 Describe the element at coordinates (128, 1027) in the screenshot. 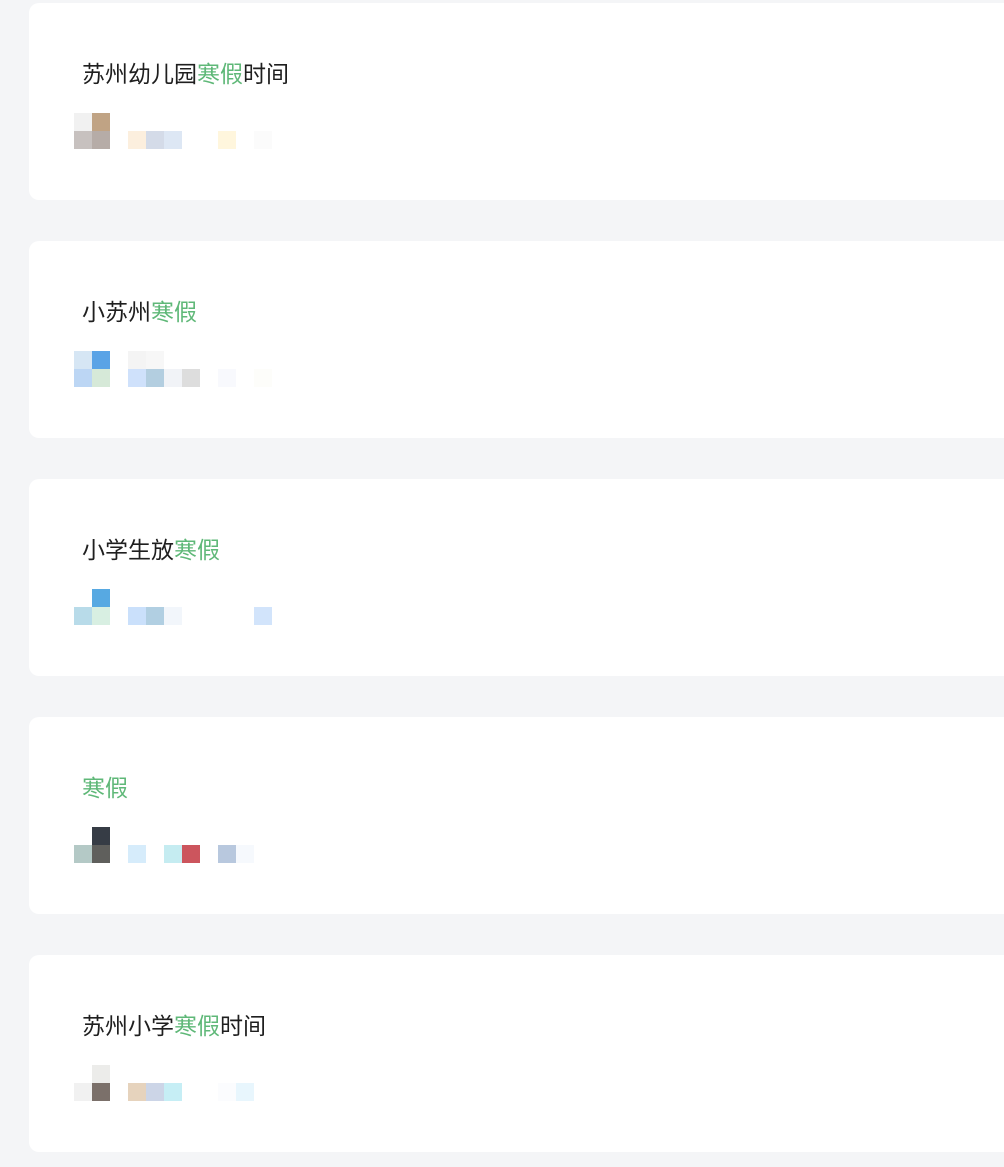

I see `title-text: 苏州小学` at that location.